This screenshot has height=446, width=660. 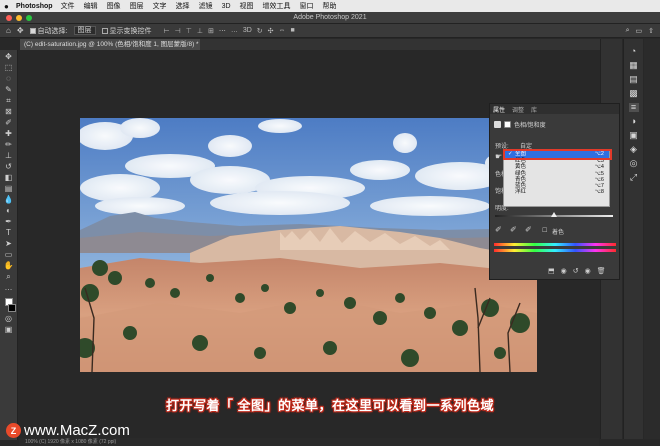 What do you see at coordinates (9, 200) in the screenshot?
I see `blur-tool: 💧` at bounding box center [9, 200].